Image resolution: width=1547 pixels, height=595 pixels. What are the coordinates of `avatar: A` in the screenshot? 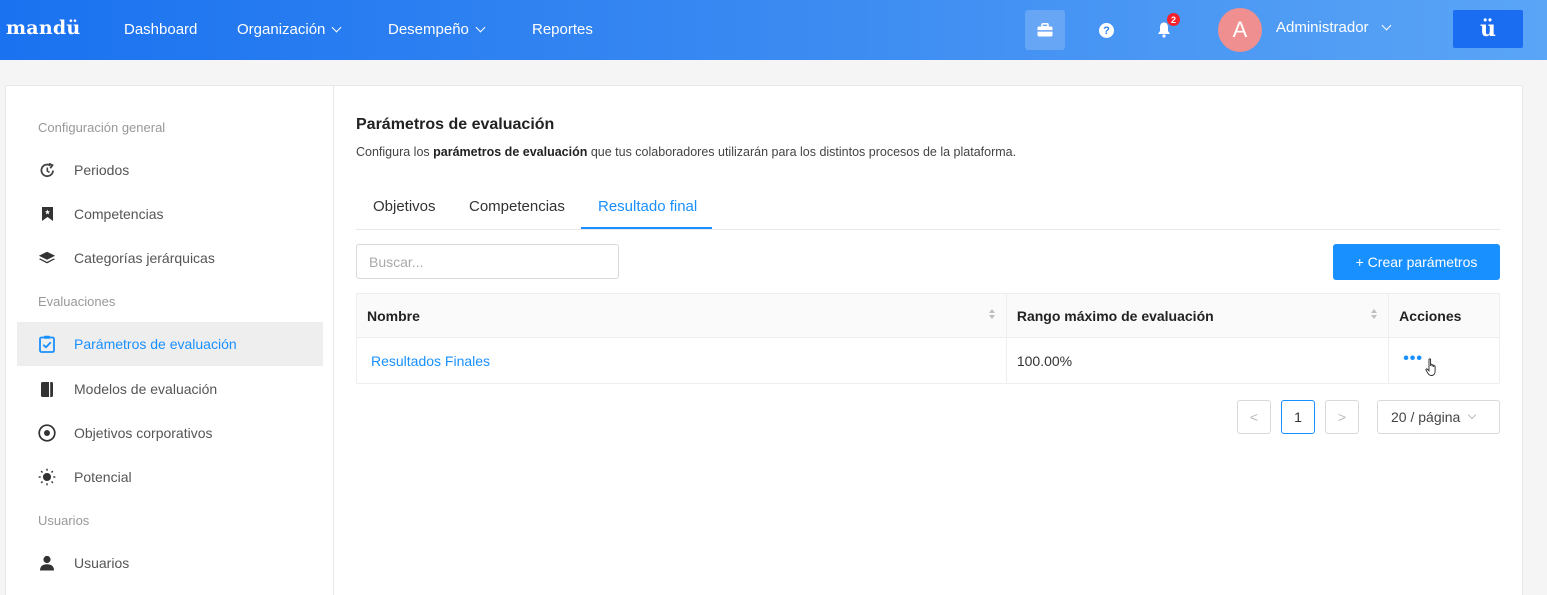 It's located at (1240, 30).